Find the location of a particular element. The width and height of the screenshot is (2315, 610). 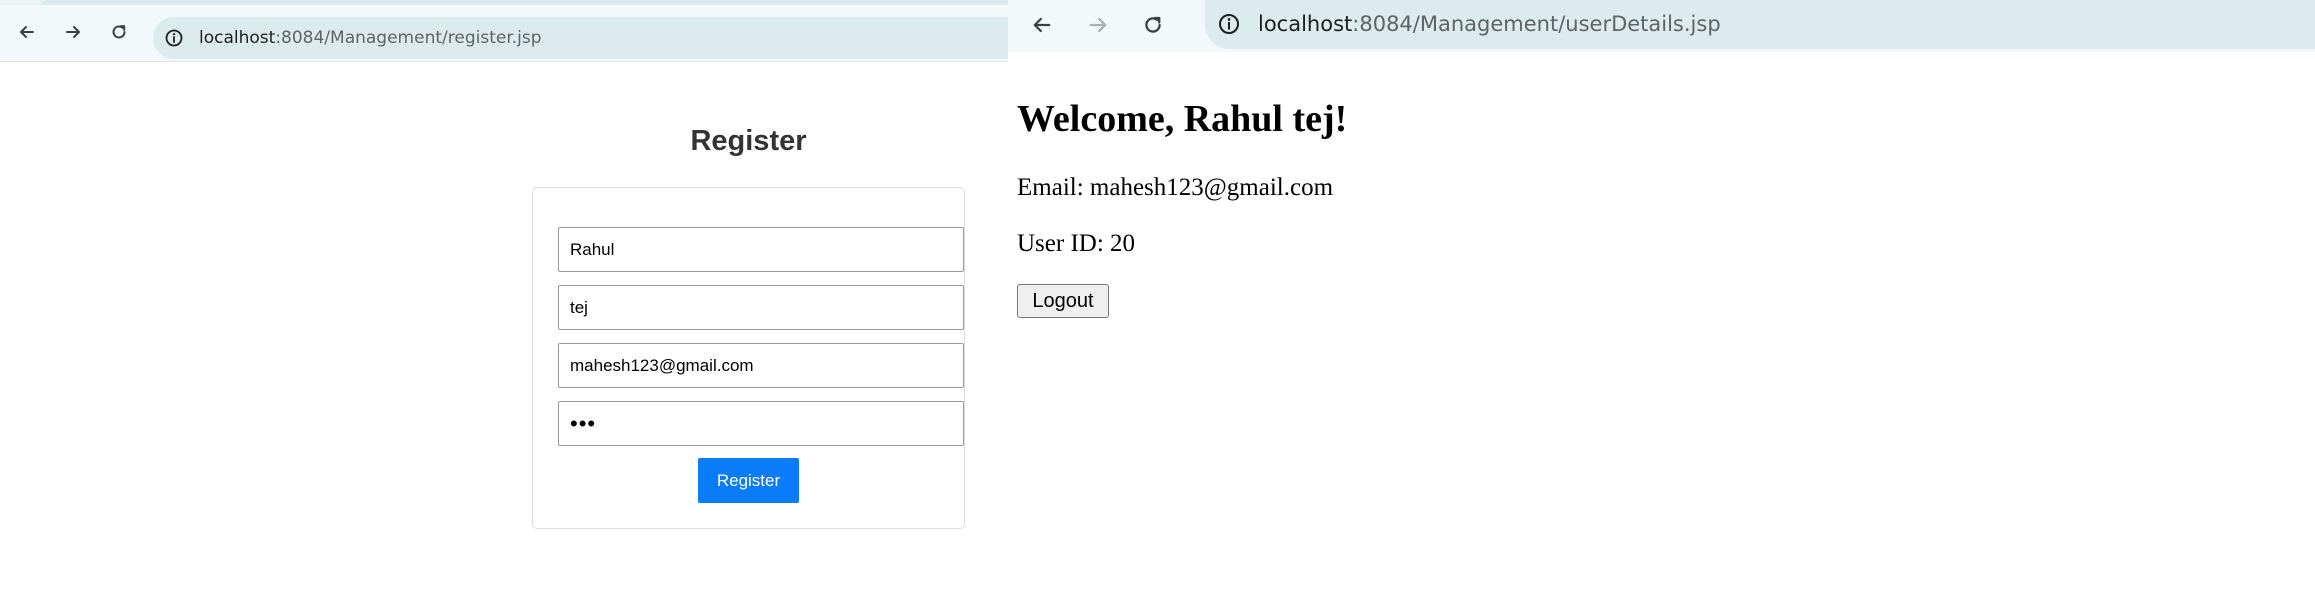

password-field is located at coordinates (761, 423).